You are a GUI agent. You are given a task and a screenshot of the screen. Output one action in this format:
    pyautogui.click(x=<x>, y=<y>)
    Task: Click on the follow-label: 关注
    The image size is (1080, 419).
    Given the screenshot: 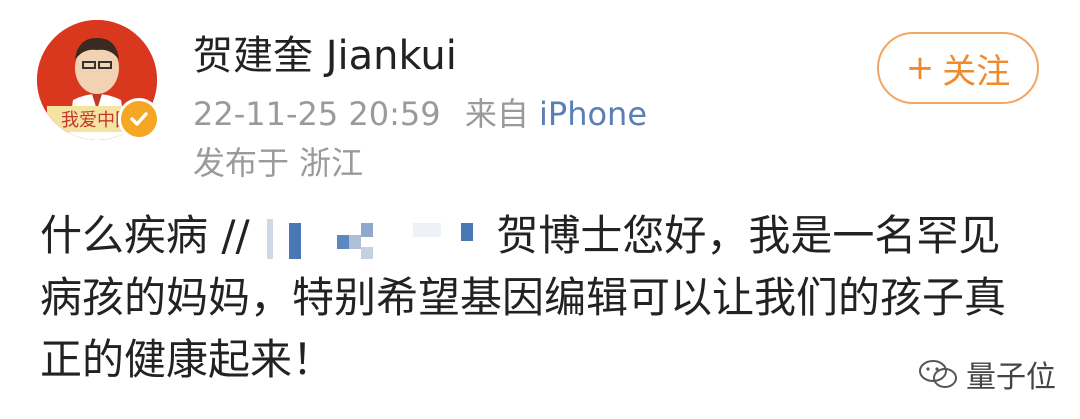 What is the action you would take?
    pyautogui.click(x=976, y=71)
    